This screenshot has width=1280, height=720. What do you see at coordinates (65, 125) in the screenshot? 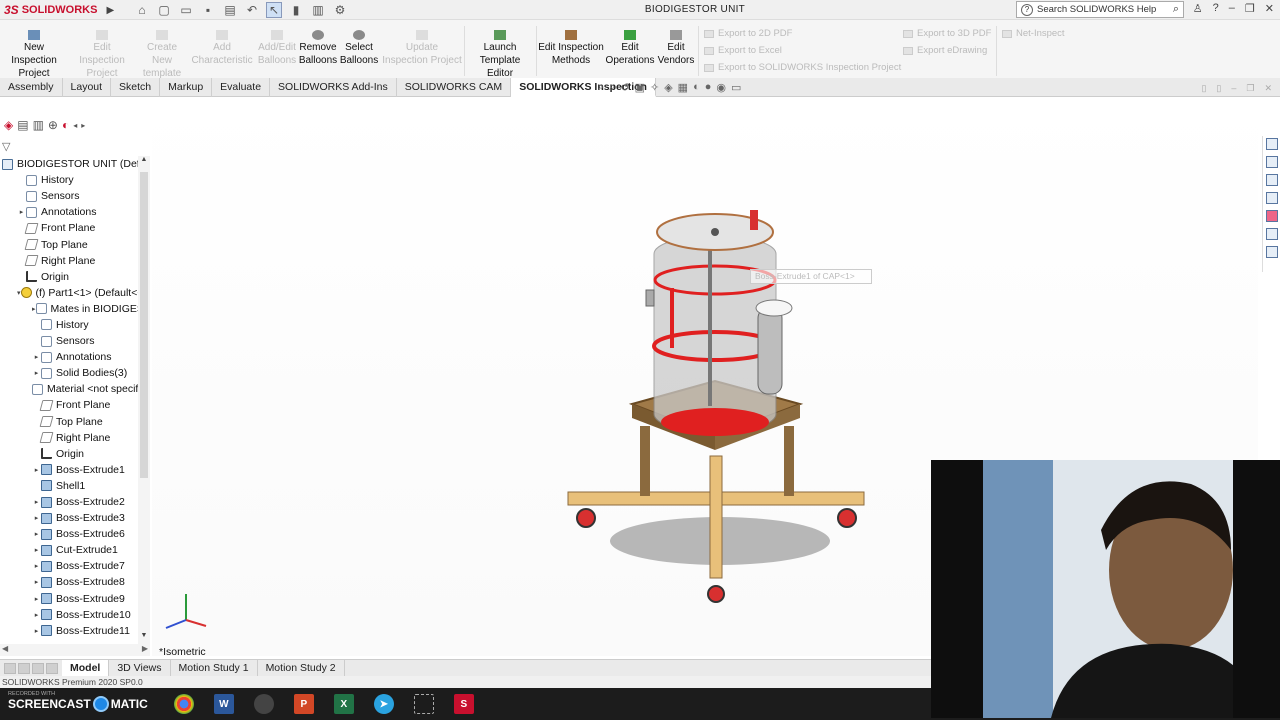
I see `display-manager-icon: ◐` at bounding box center [65, 125].